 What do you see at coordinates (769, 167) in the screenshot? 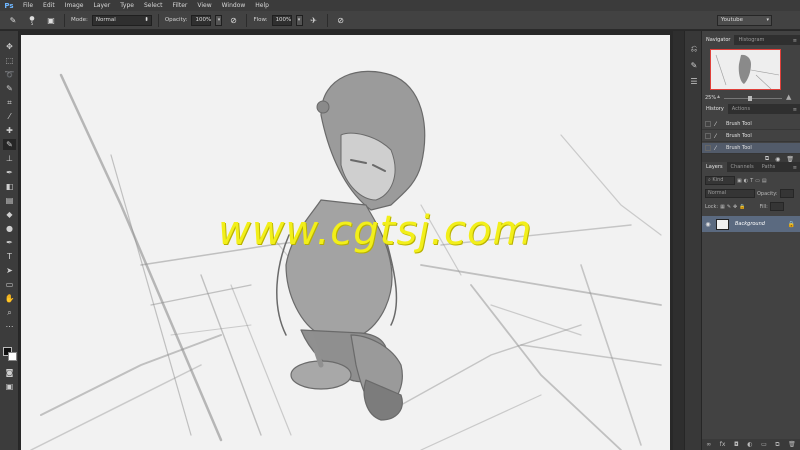
I see `tab-paths: Paths` at bounding box center [769, 167].